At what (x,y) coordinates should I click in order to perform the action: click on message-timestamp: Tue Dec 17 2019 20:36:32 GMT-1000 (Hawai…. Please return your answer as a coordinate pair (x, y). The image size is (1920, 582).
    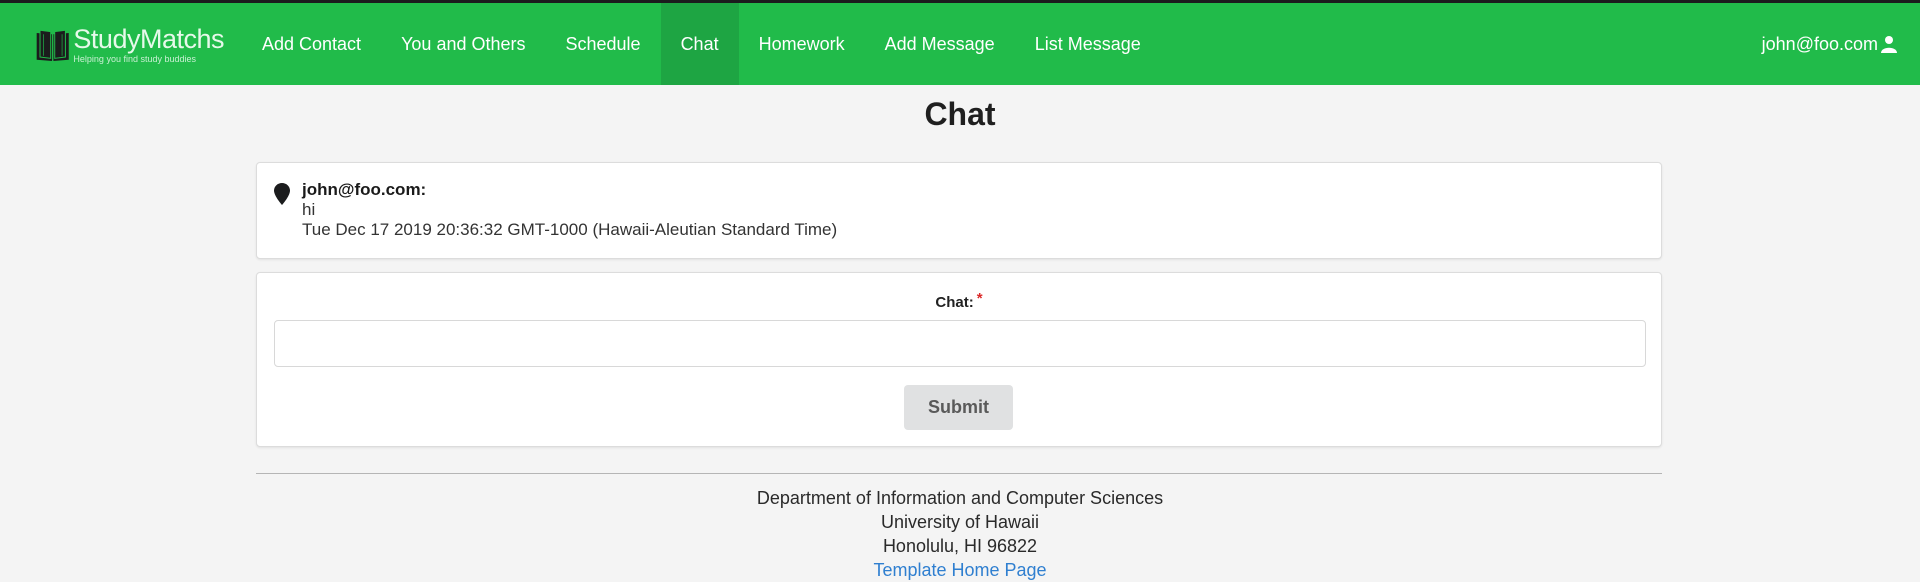
    Looking at the image, I should click on (570, 229).